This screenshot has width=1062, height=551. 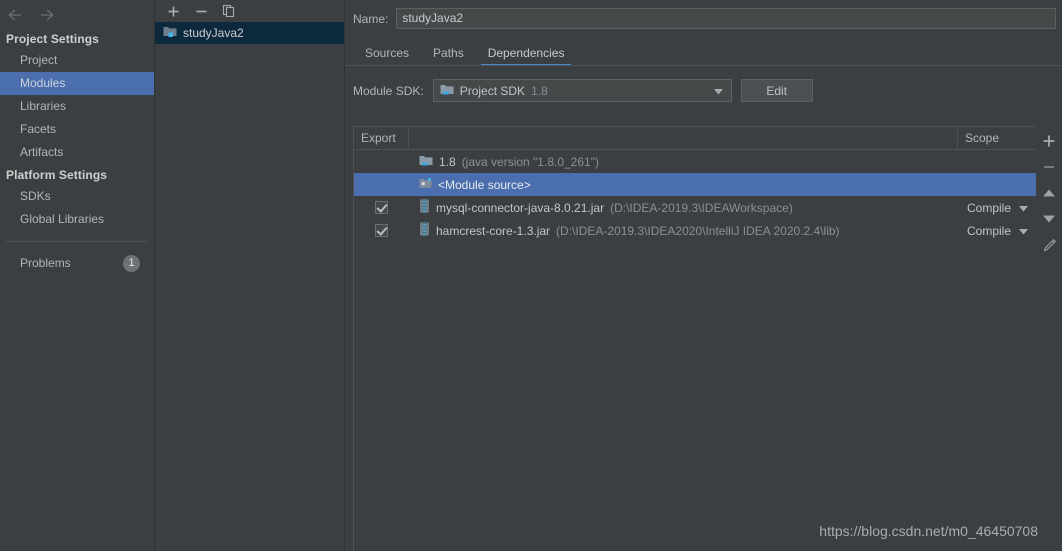 I want to click on tabs-underline, so click(x=703, y=65).